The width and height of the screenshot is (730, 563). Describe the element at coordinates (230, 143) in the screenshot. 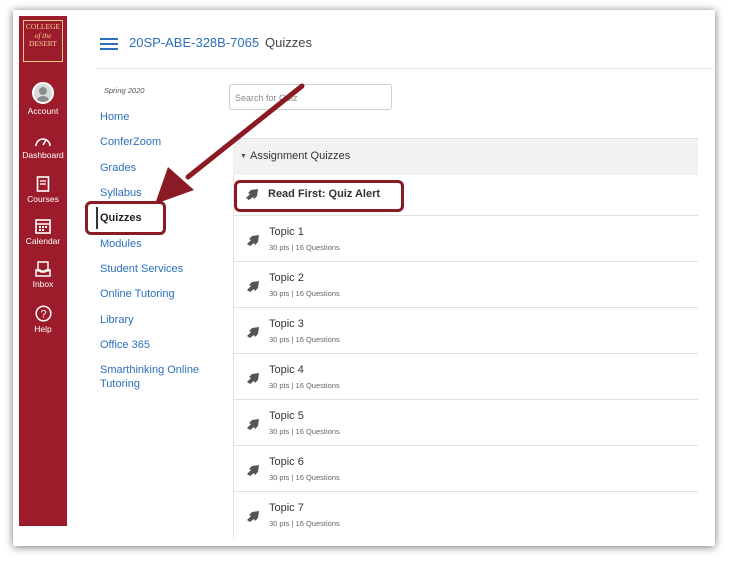

I see `annotation-arrow` at that location.